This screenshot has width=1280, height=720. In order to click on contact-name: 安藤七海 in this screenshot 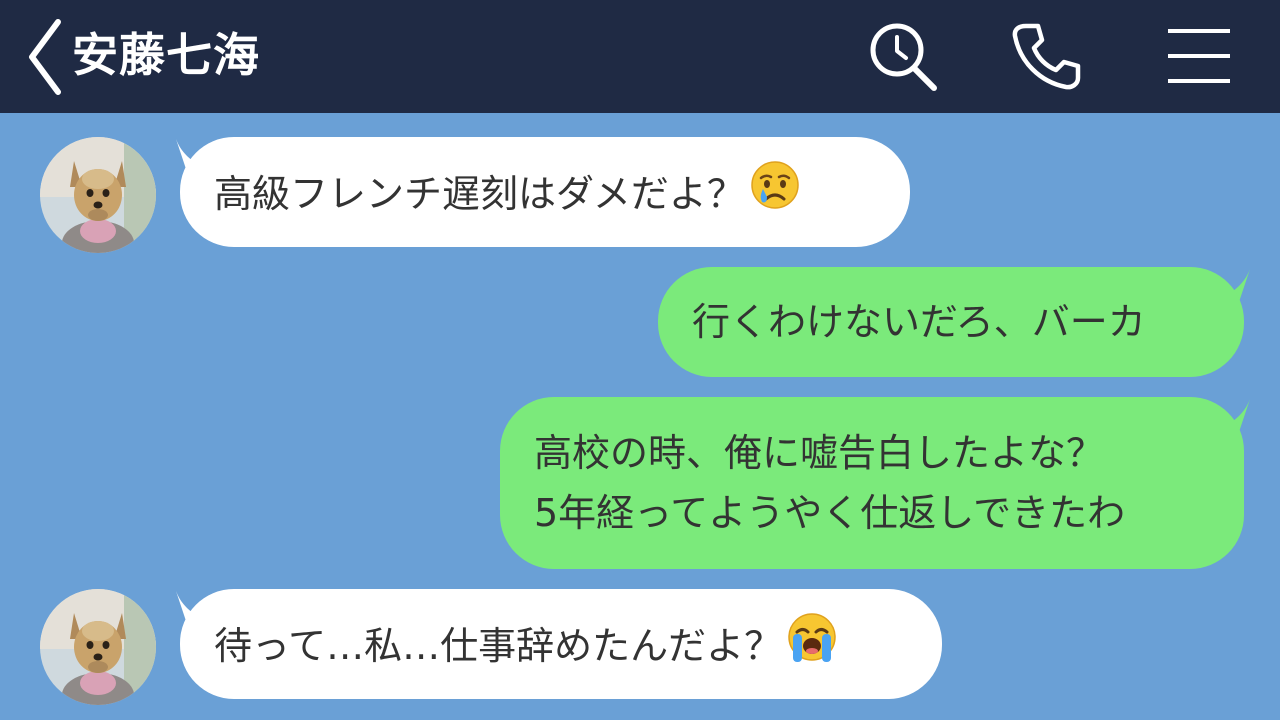, I will do `click(166, 55)`.